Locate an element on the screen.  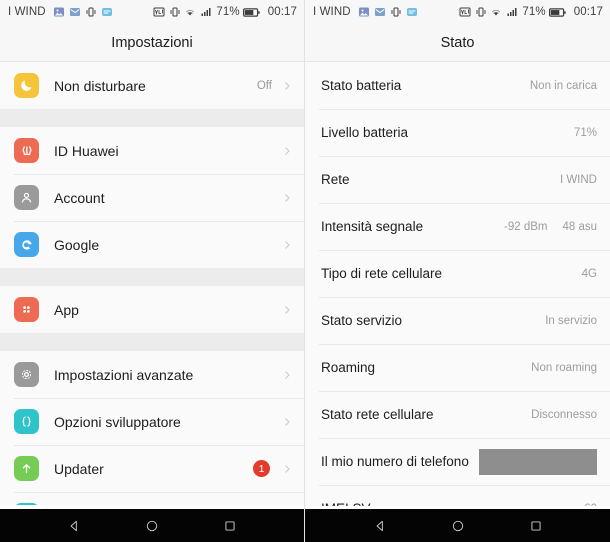
item-label: Non disturbare is located at coordinates (100, 85).